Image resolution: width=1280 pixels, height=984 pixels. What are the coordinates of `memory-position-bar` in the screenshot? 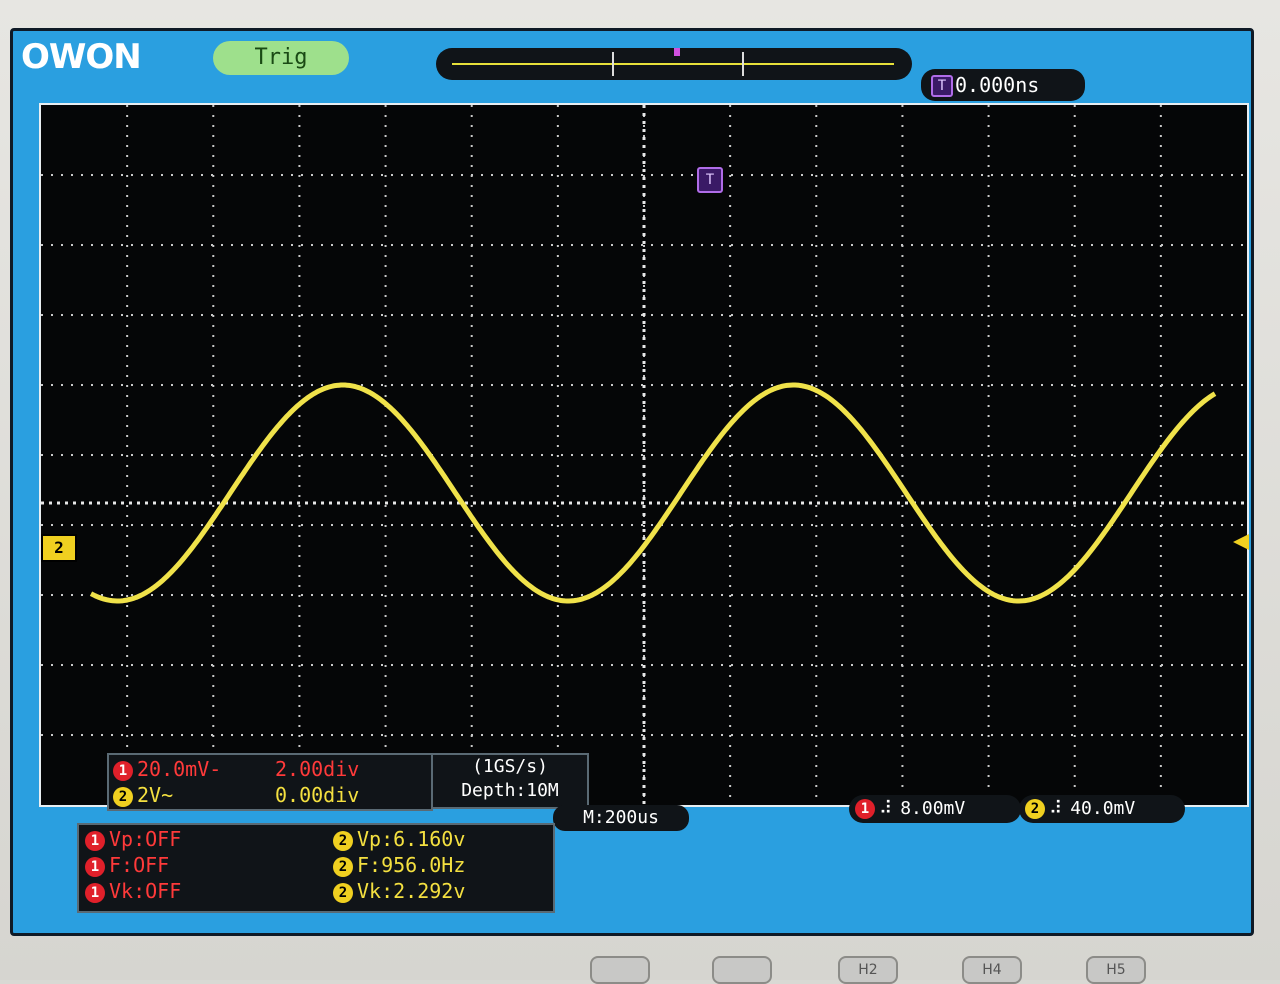 It's located at (674, 64).